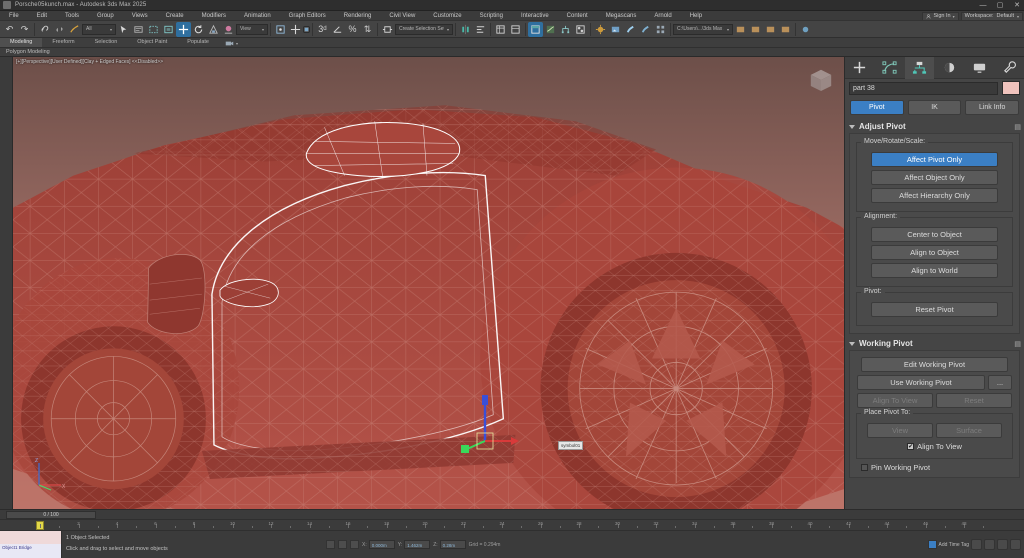  What do you see at coordinates (512, 514) in the screenshot?
I see `track-bar: 0 / 100` at bounding box center [512, 514].